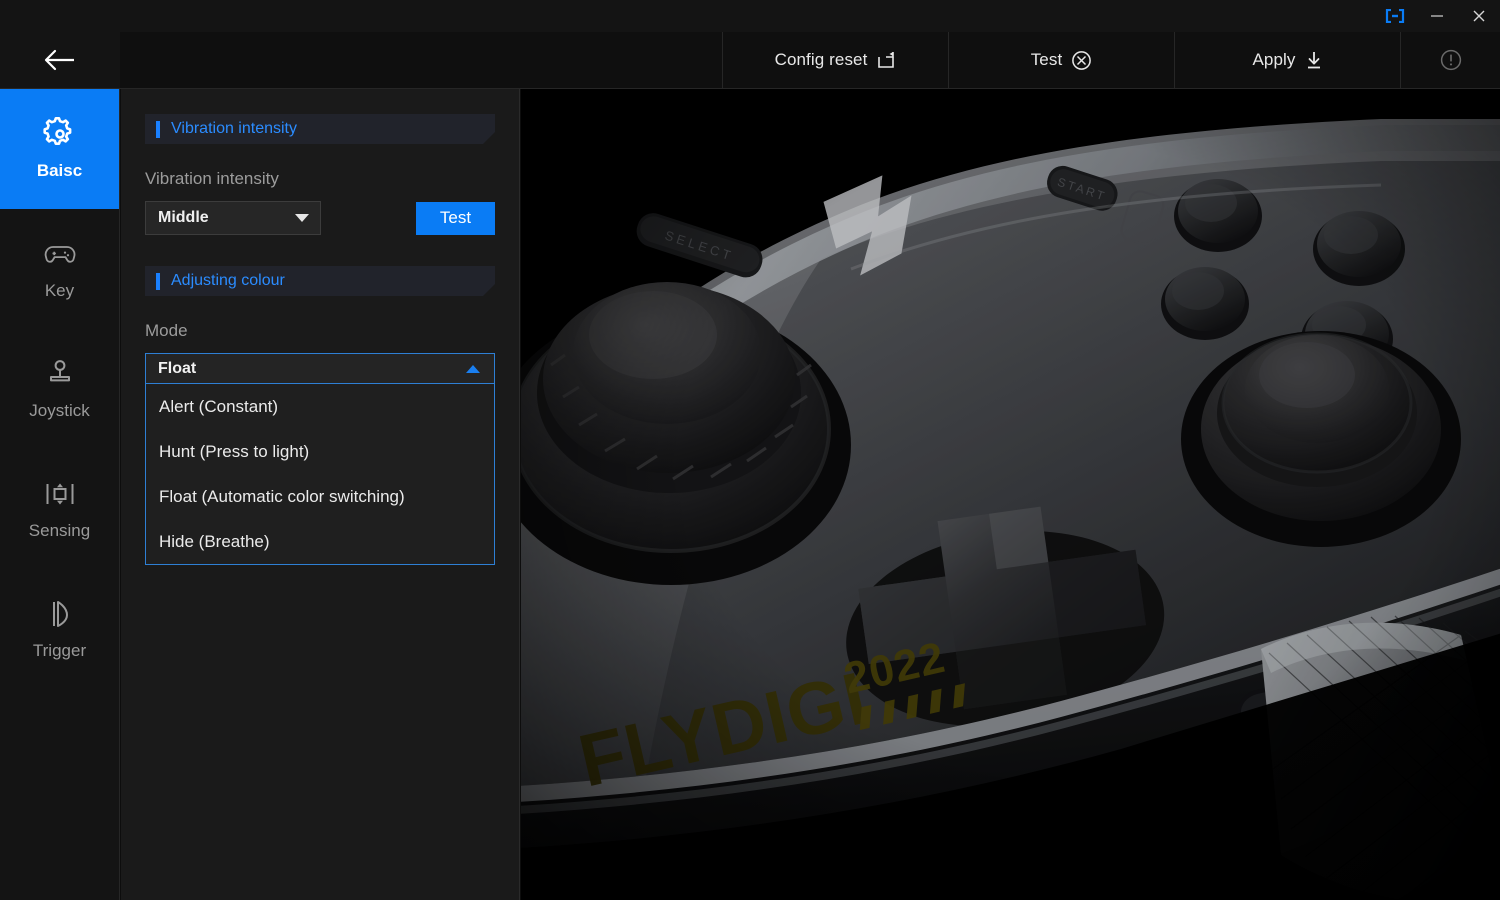  Describe the element at coordinates (320, 281) in the screenshot. I see `section-header-colour: Adjusting colour` at that location.